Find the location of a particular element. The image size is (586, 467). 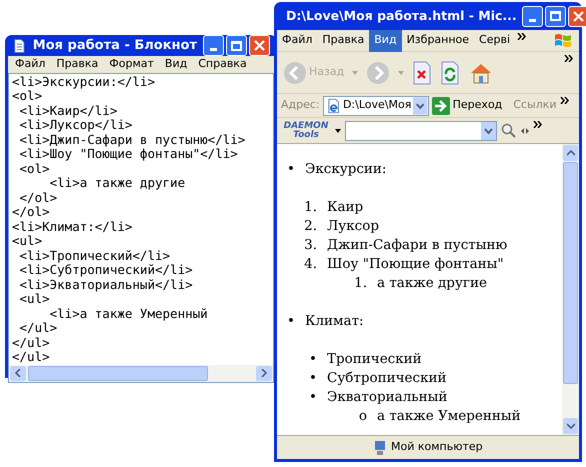

web-page-icon is located at coordinates (333, 106).